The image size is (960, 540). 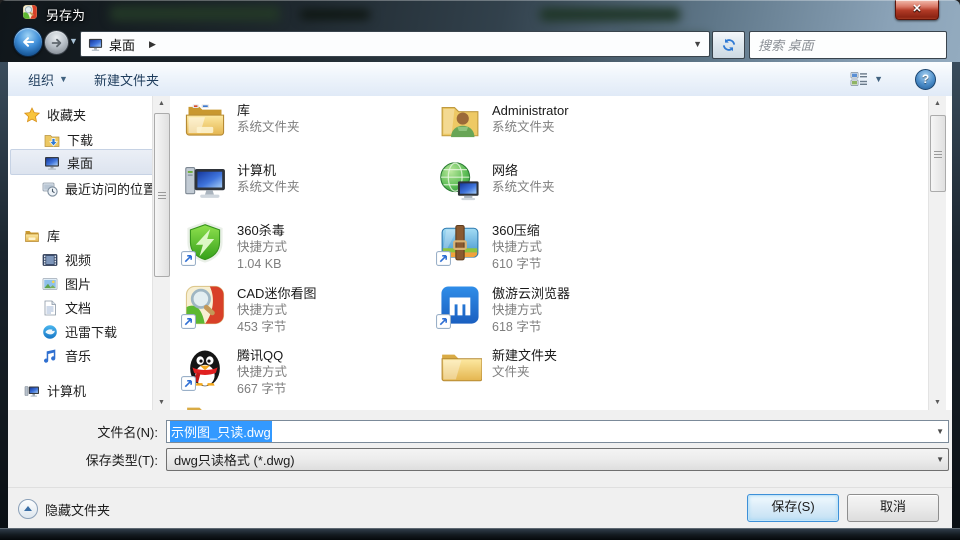 I want to click on filename-input: 示例图_只读.dwg ▼, so click(x=557, y=431).